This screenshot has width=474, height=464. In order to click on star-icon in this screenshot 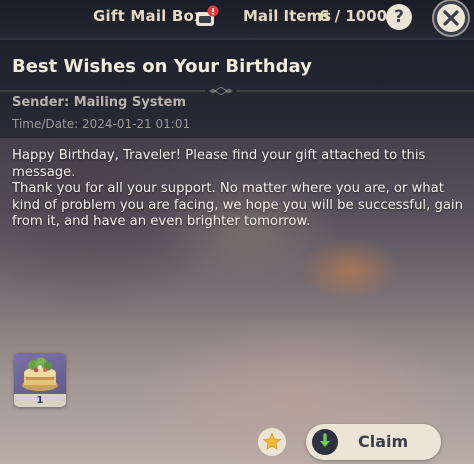, I will do `click(272, 441)`.